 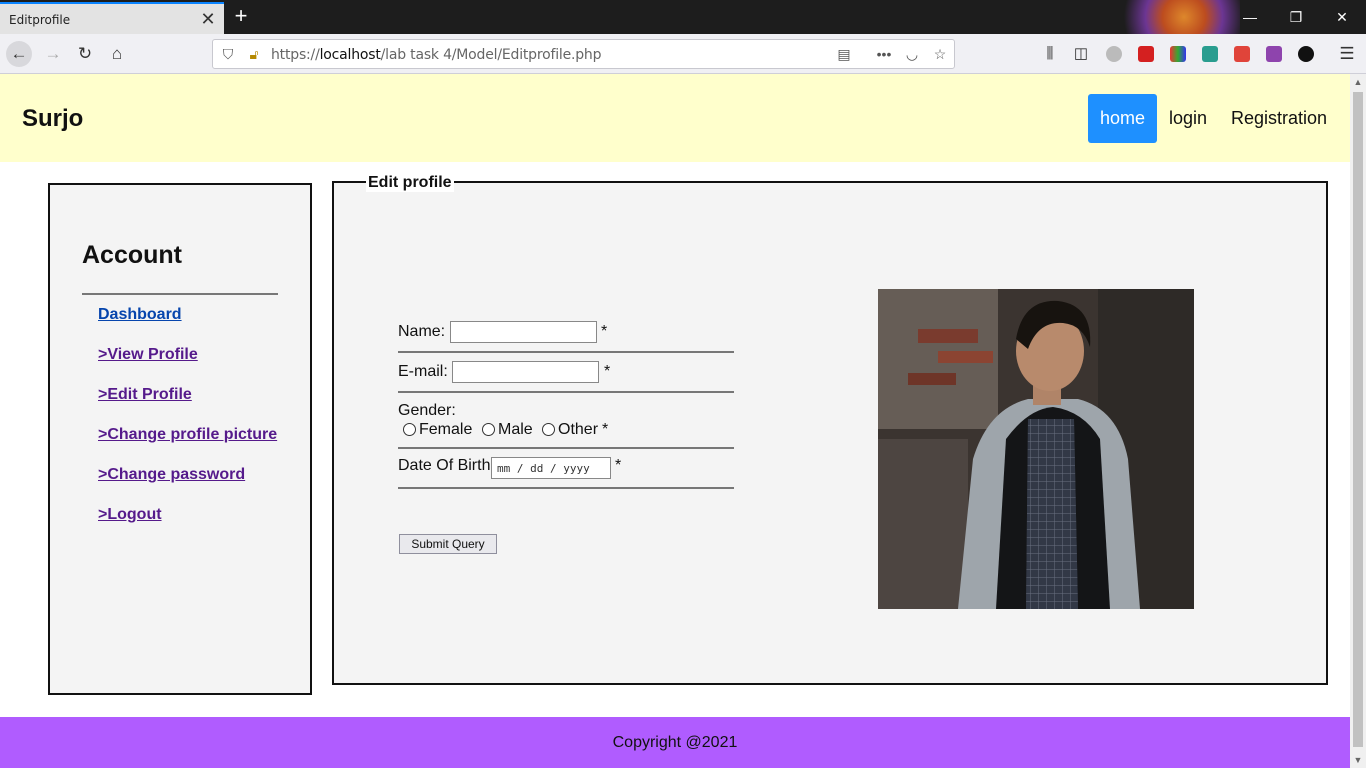 What do you see at coordinates (683, 17) in the screenshot?
I see `browser-tab-bar: Editprofile ✕ + — ❐ ✕` at bounding box center [683, 17].